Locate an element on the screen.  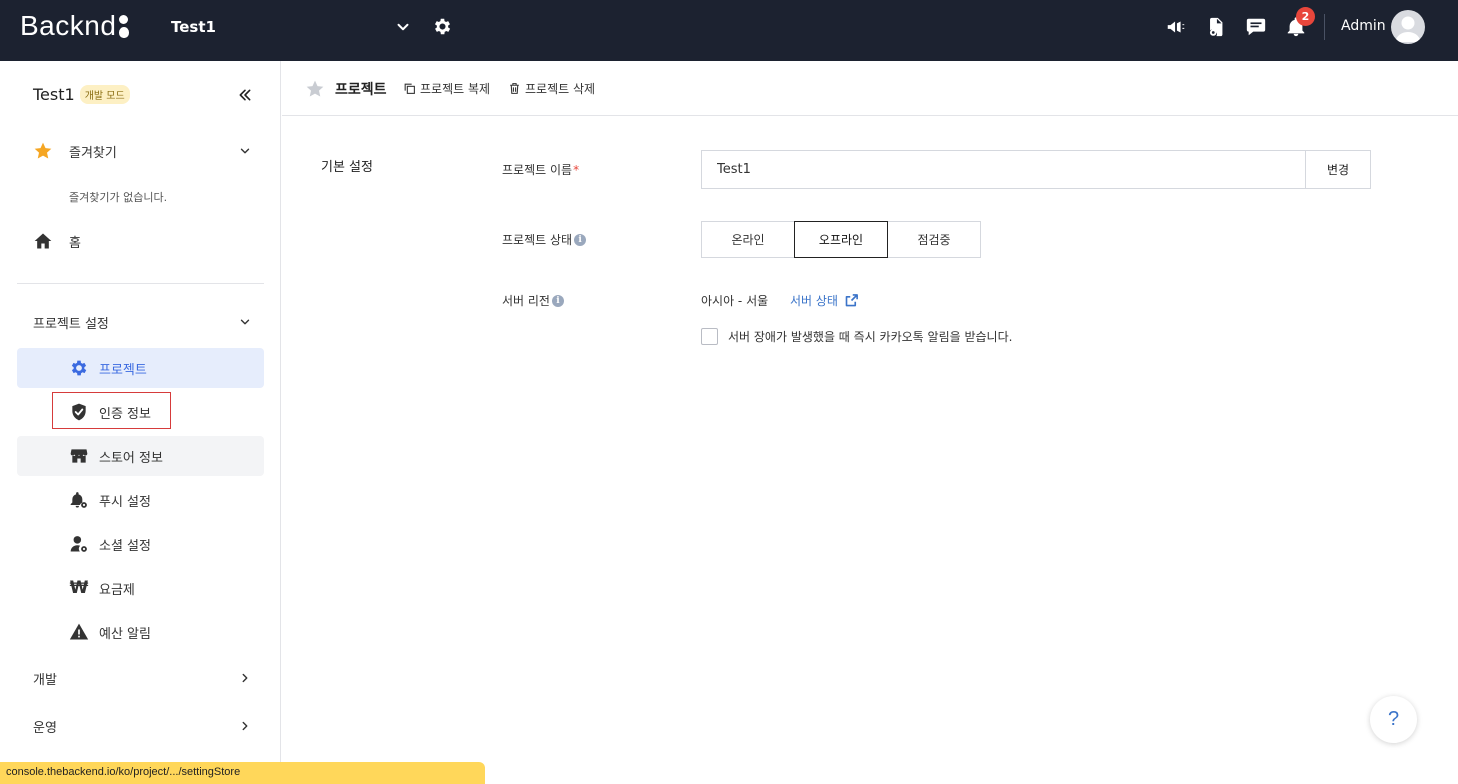
copy-project-label: 프로젝트 복제 is located at coordinates (455, 89).